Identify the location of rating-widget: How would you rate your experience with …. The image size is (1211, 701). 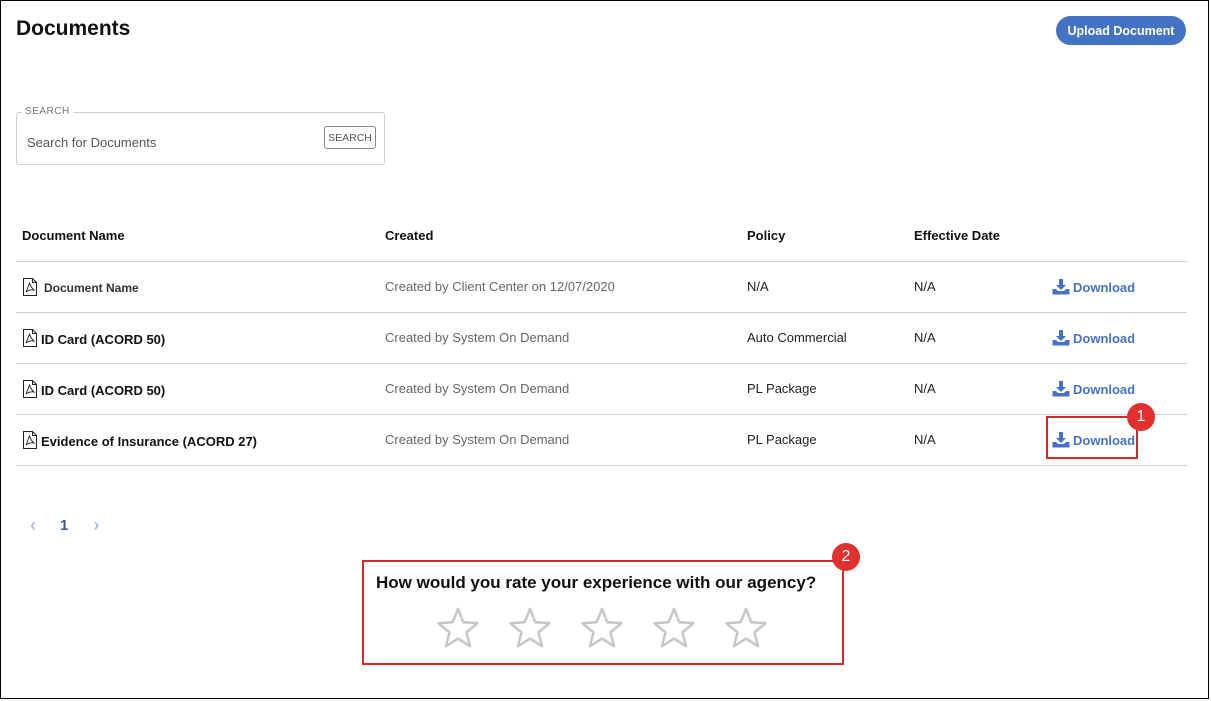
(603, 612).